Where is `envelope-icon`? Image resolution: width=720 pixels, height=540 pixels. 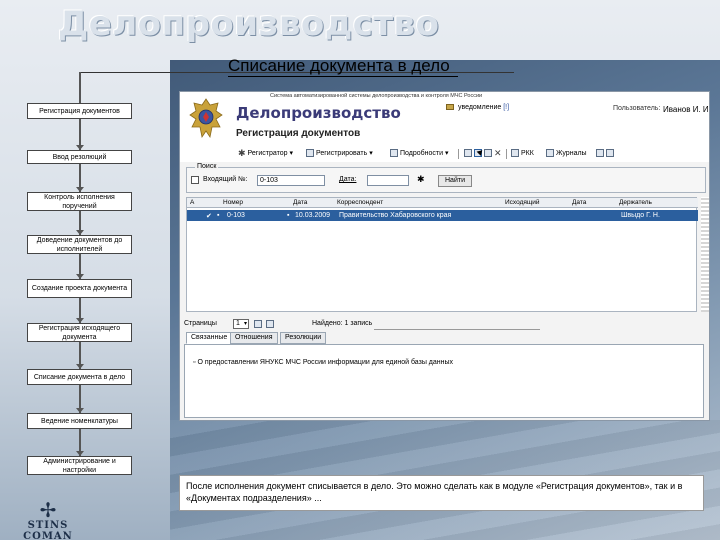
envelope-icon is located at coordinates (450, 107).